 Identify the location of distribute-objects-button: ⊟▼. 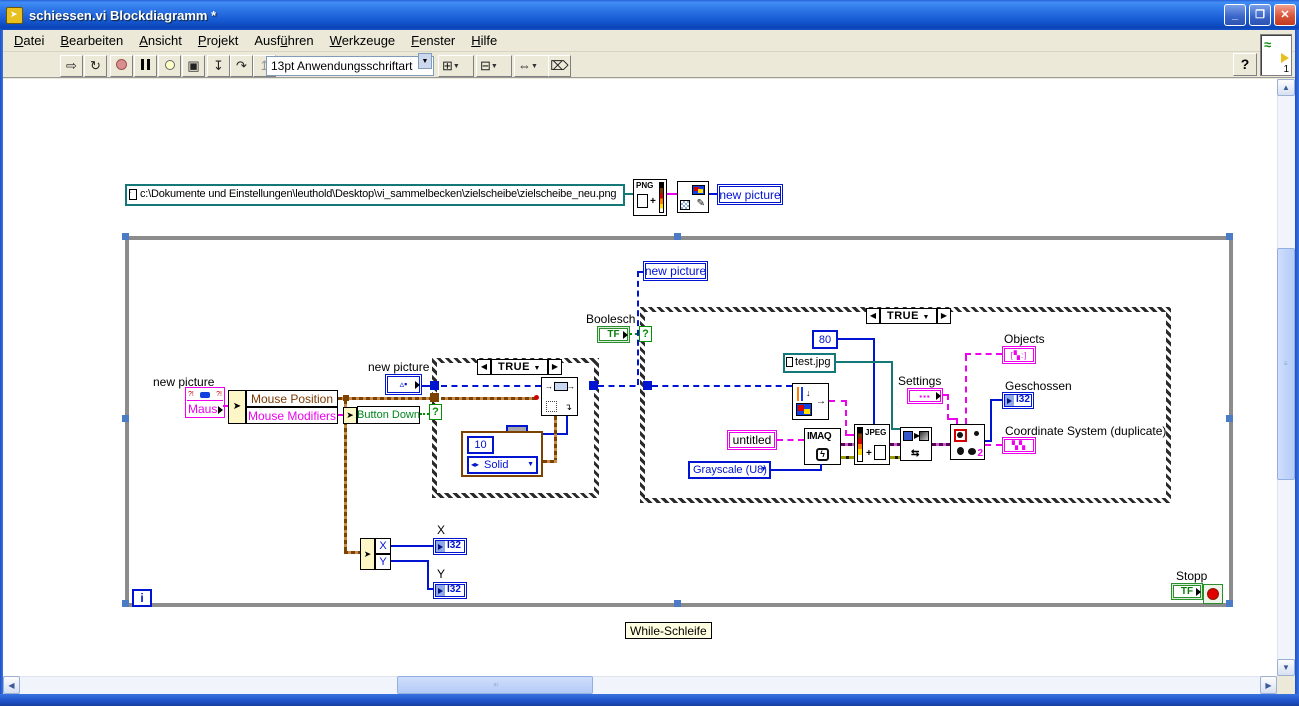
(494, 66).